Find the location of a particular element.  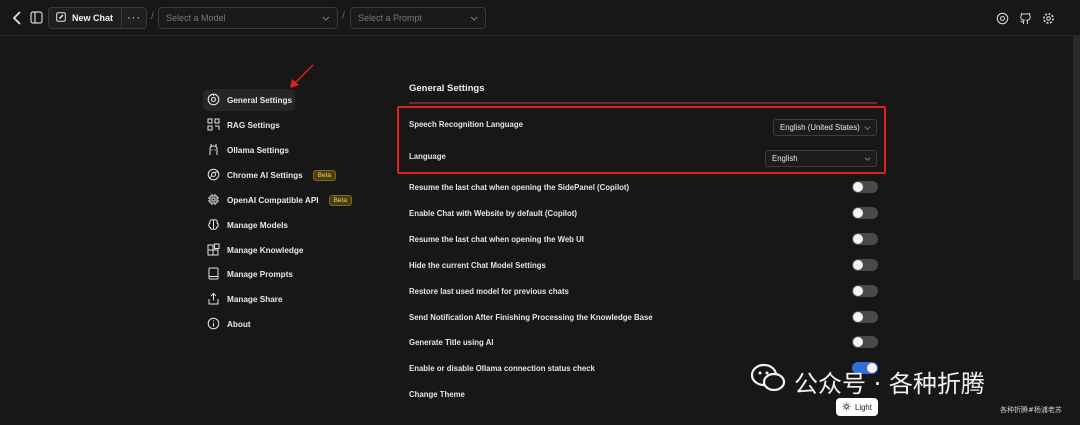

watermark-text: 公众号 · 各种折腾 is located at coordinates (889, 383).